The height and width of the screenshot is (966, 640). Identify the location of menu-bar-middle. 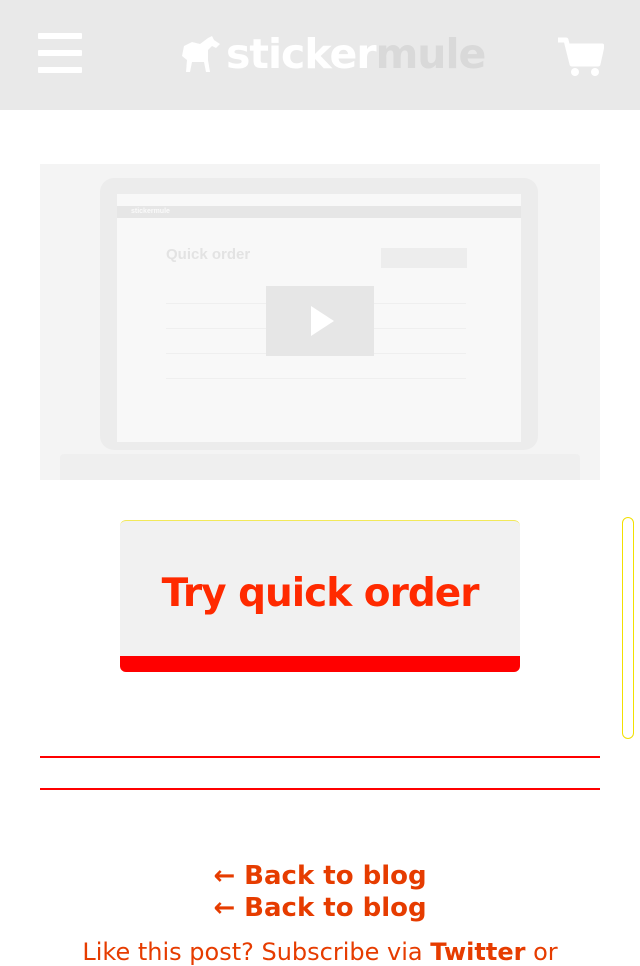
(60, 53).